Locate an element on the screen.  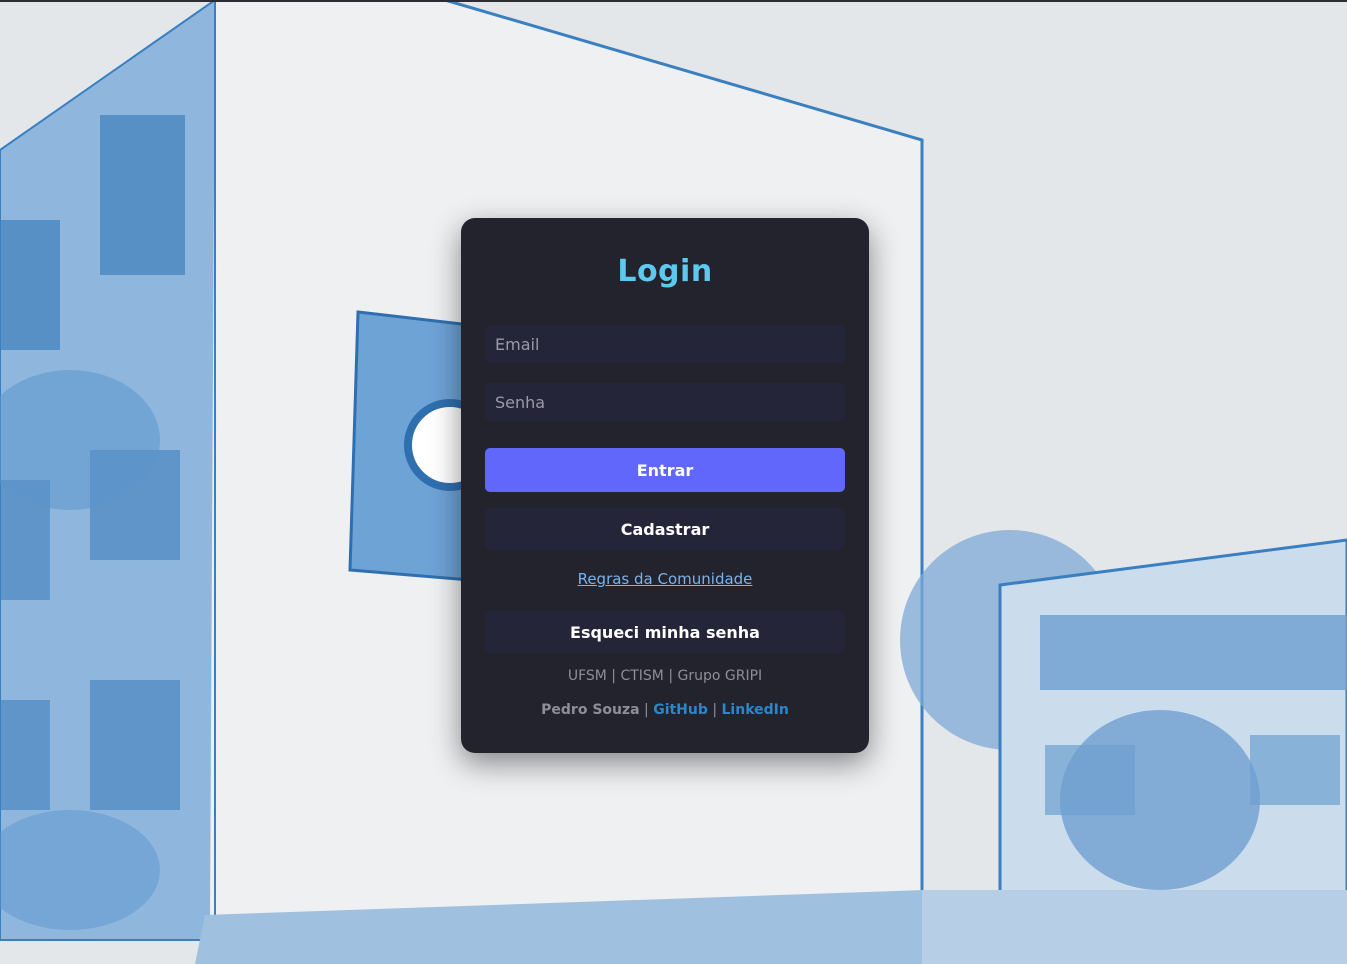
author-name: Pedro Souza is located at coordinates (590, 710).